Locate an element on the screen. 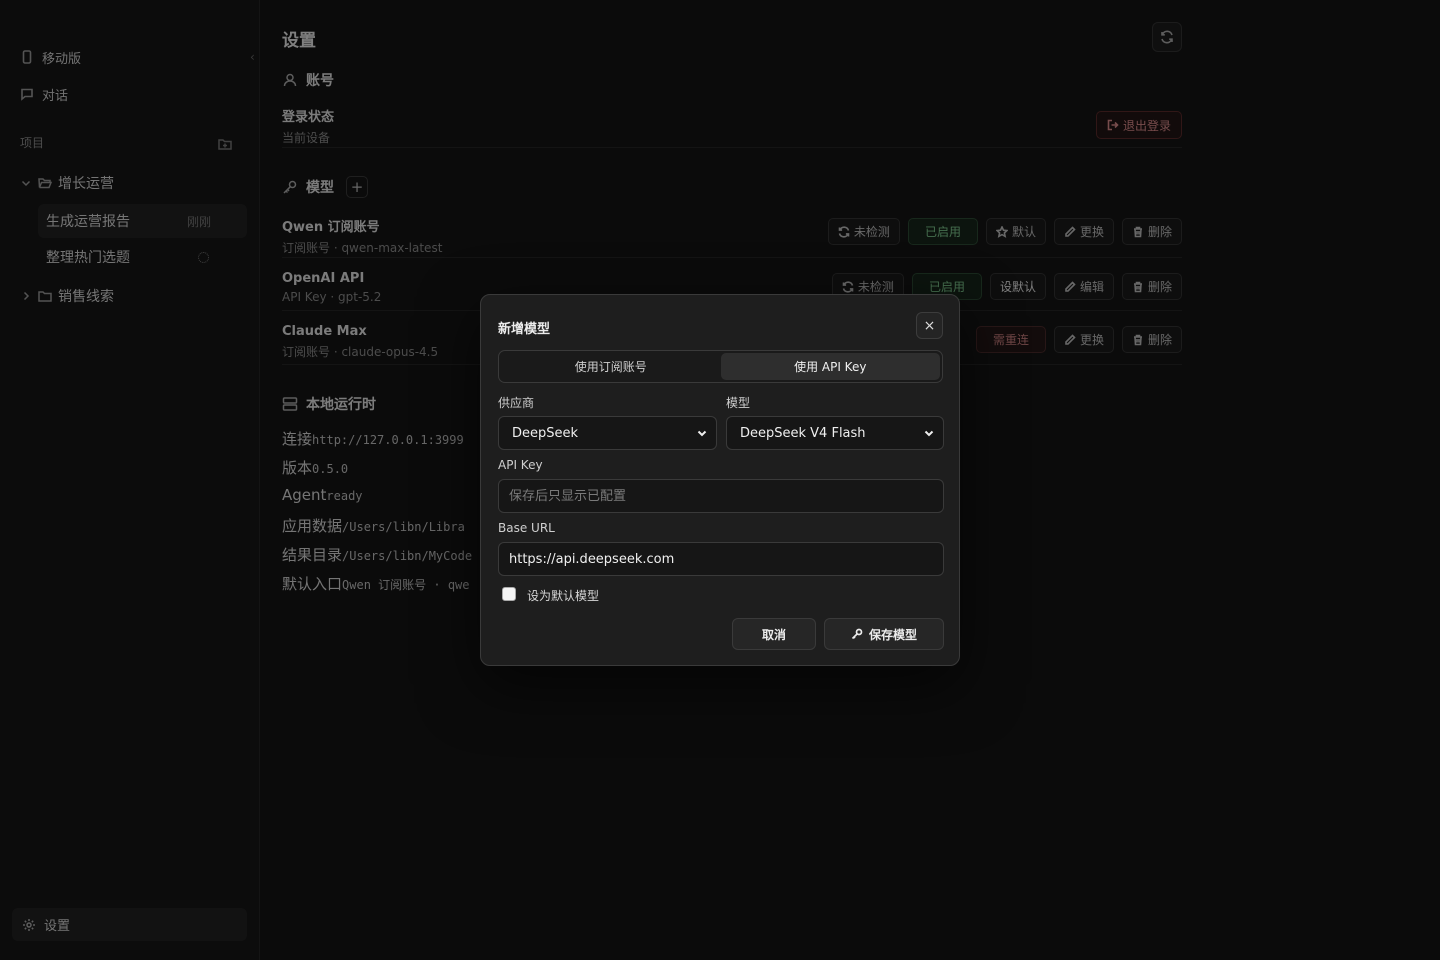 The height and width of the screenshot is (960, 1440). provider-select: DeepSeek is located at coordinates (607, 433).